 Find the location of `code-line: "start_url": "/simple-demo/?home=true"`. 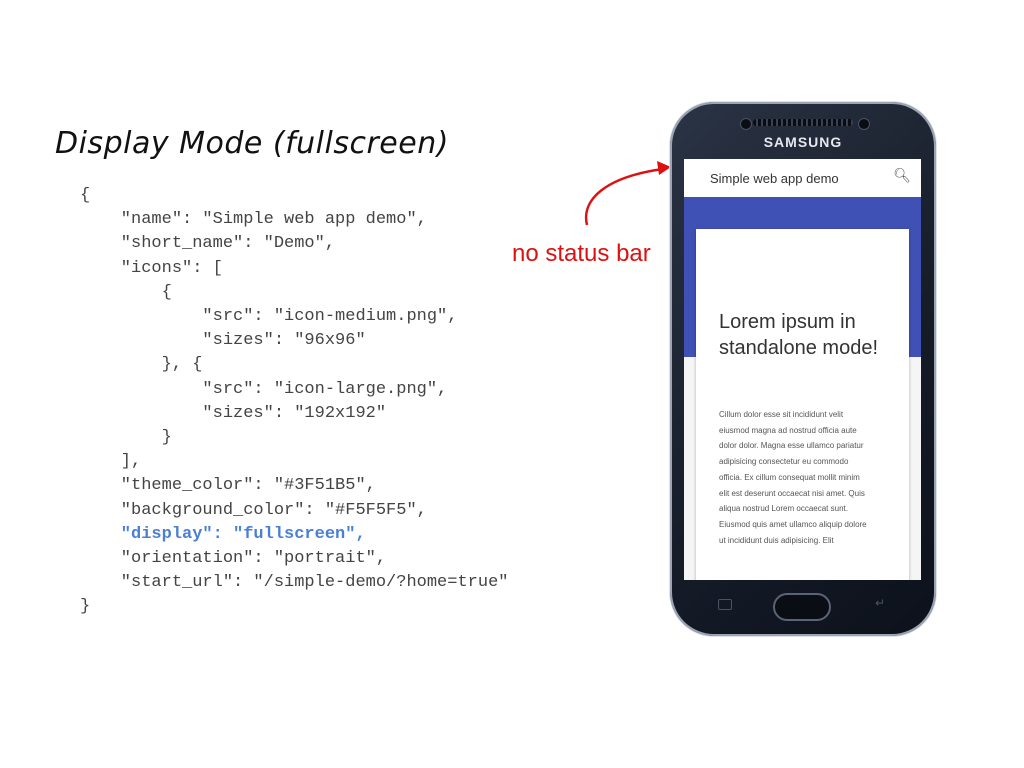

code-line: "start_url": "/simple-demo/?home=true" is located at coordinates (294, 583).